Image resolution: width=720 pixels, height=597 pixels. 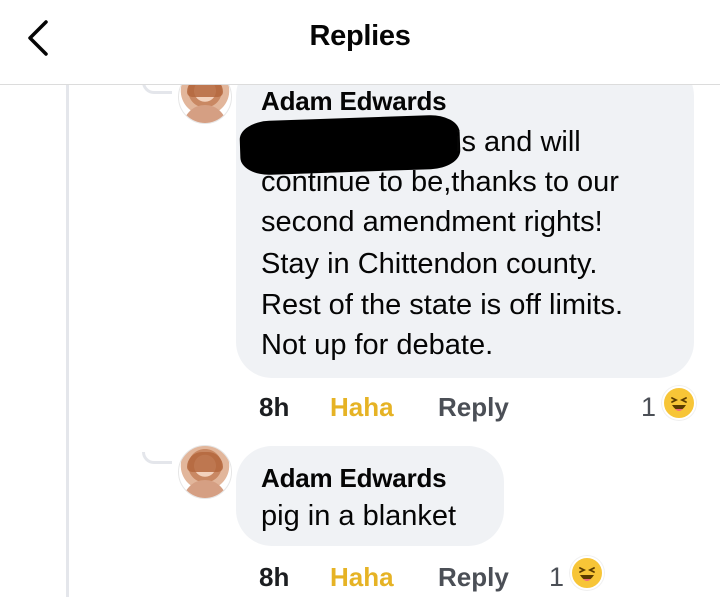 What do you see at coordinates (205, 472) in the screenshot?
I see `avatar` at bounding box center [205, 472].